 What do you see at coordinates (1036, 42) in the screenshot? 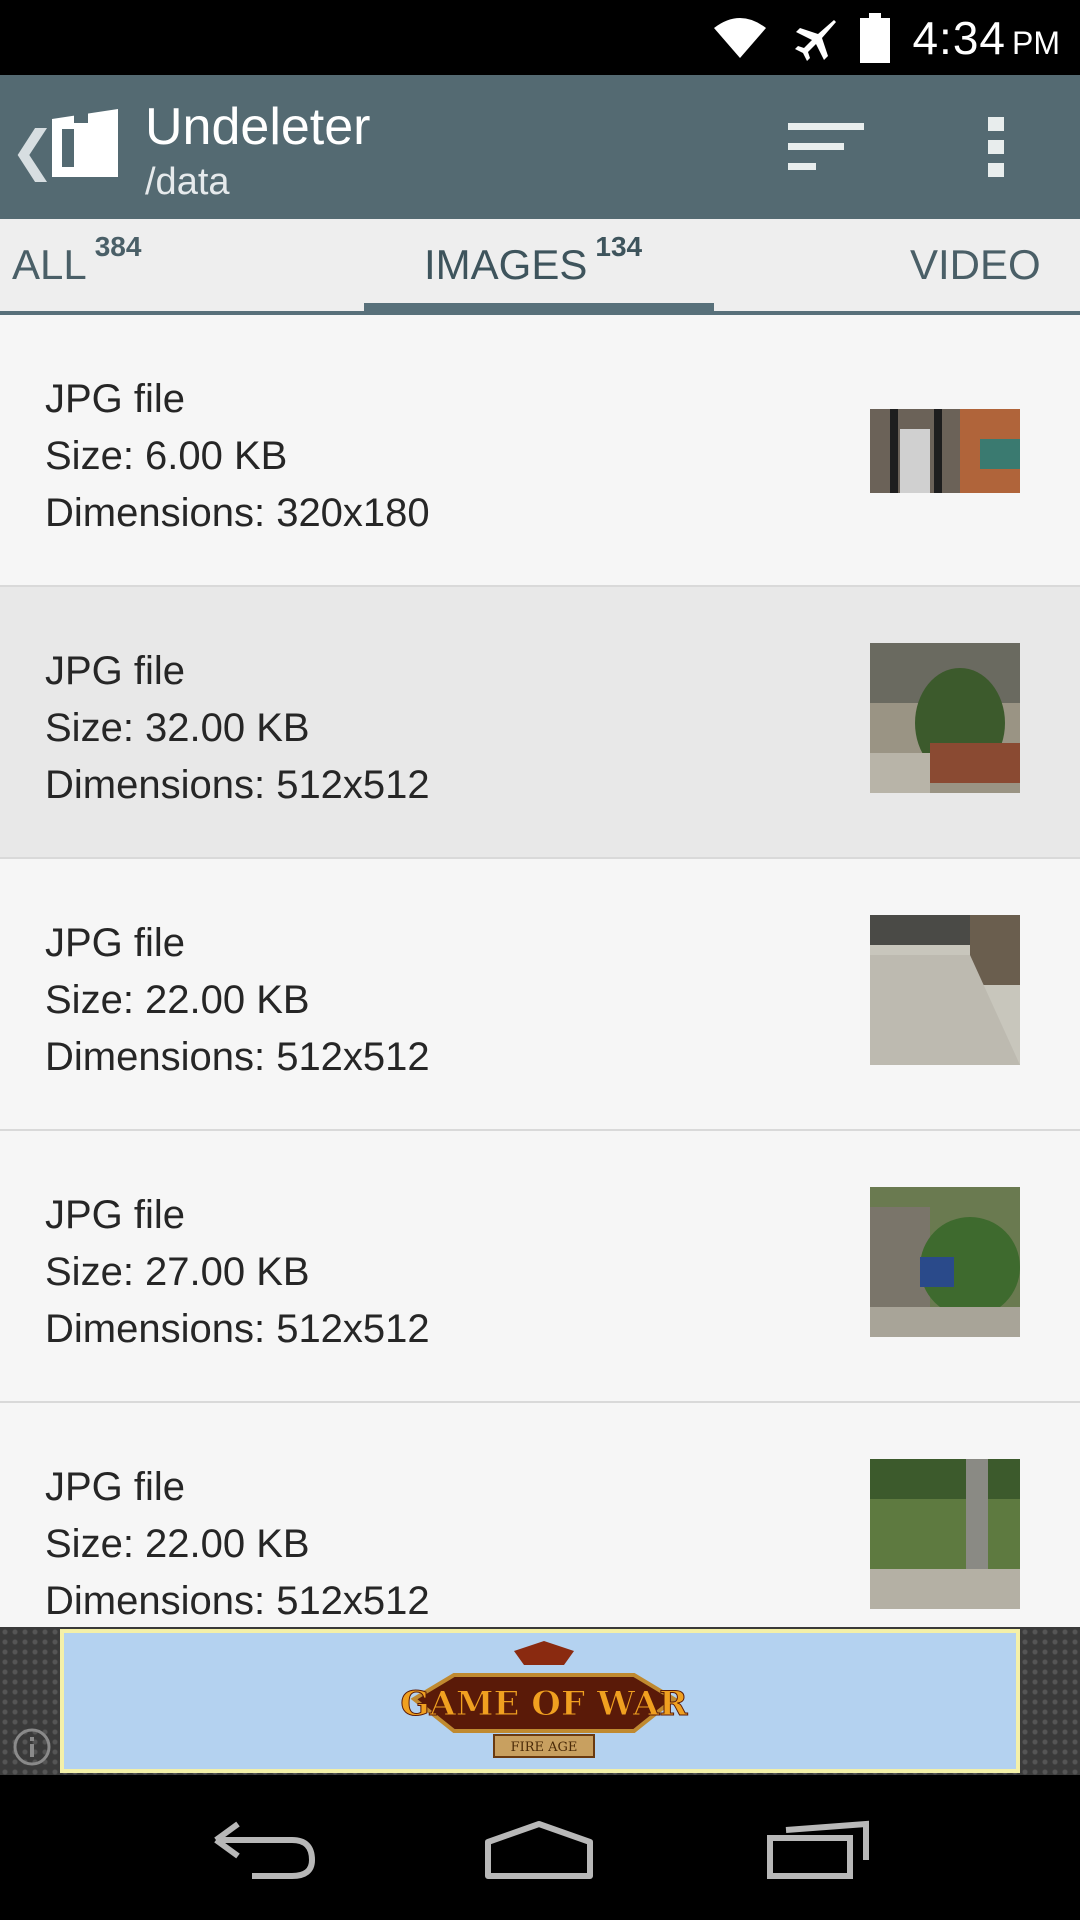
I see `clock-ampm: PM` at bounding box center [1036, 42].